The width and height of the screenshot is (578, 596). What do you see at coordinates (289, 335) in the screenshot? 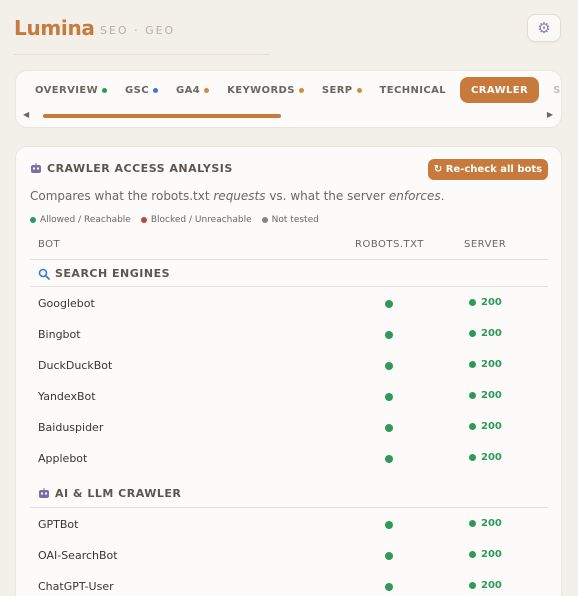
I see `table-row: Bingbot 200` at bounding box center [289, 335].